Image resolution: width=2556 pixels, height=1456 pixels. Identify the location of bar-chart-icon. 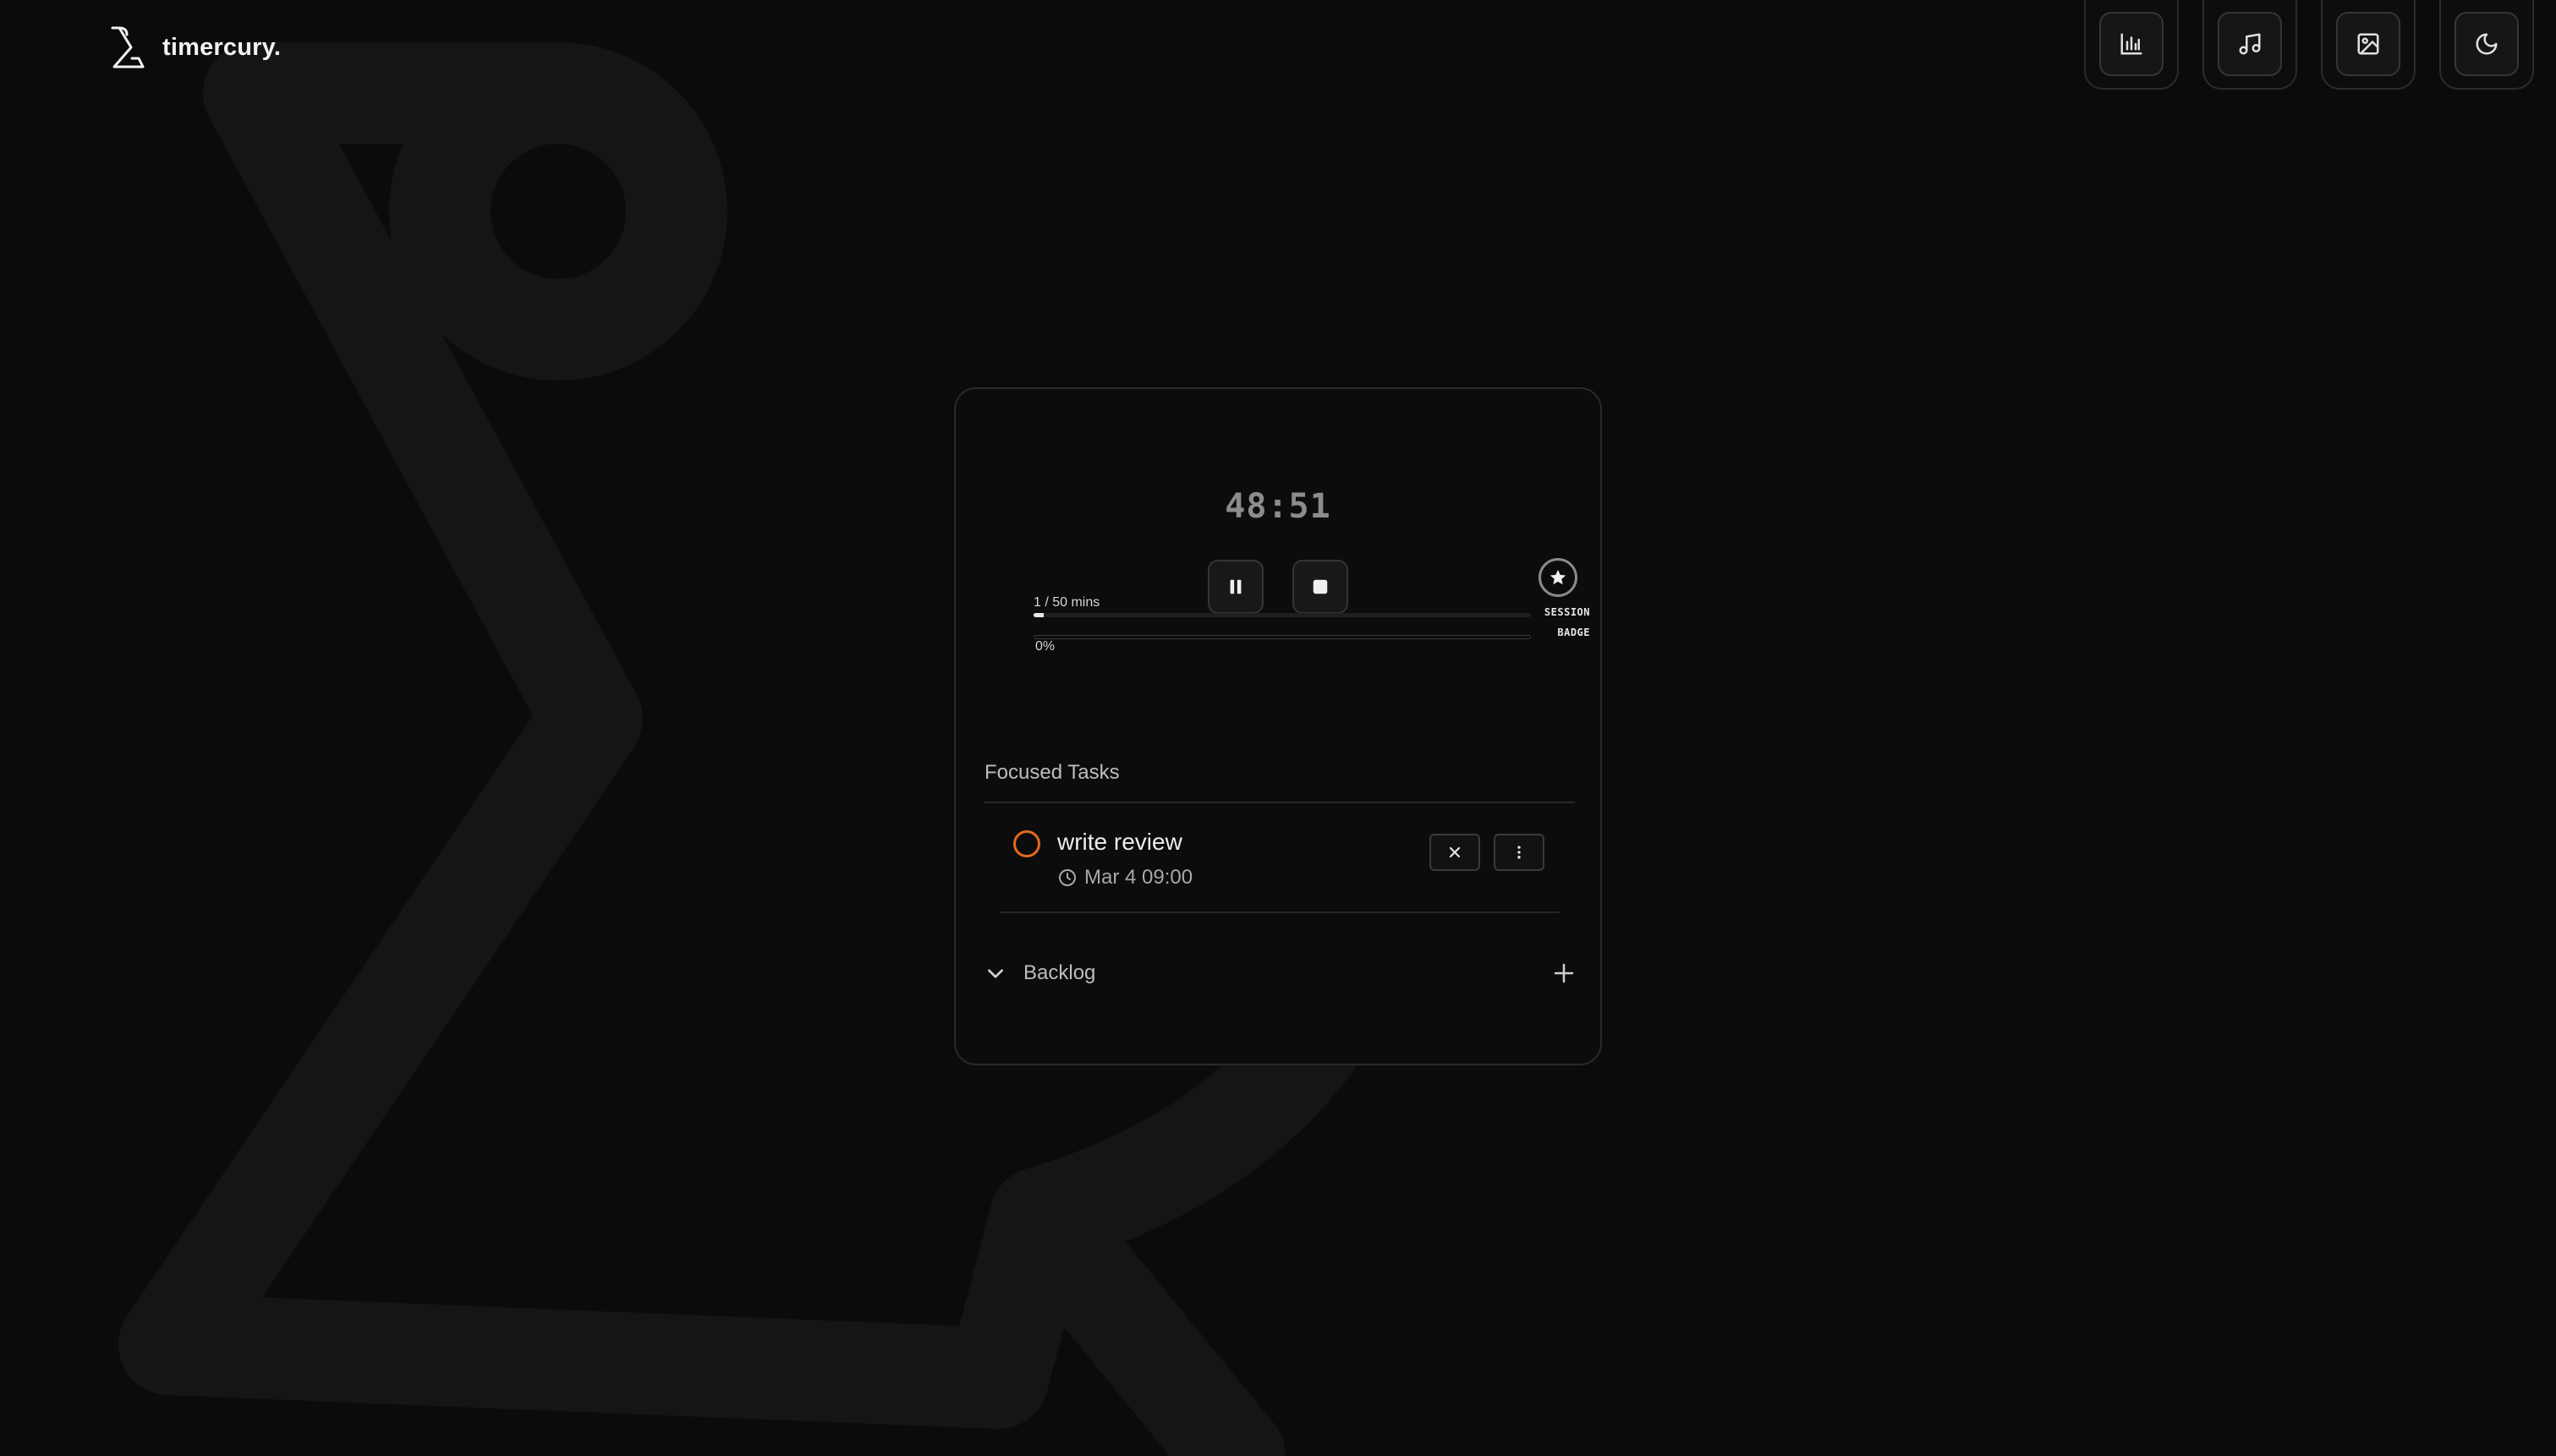
(2131, 44).